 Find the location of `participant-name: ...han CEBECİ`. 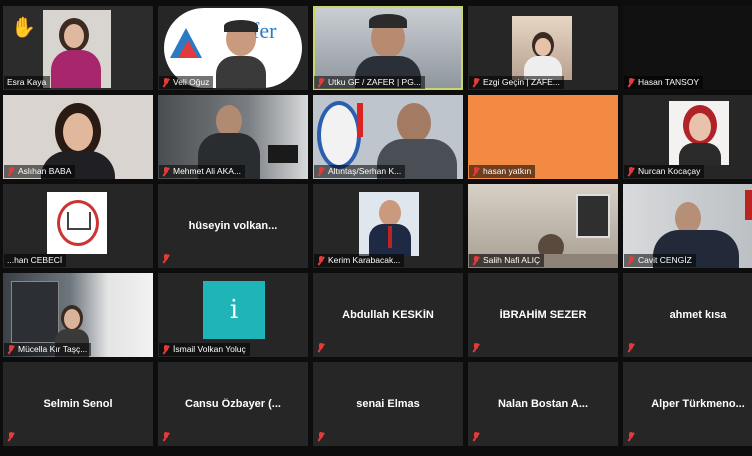

participant-name: ...han CEBECİ is located at coordinates (35, 260).